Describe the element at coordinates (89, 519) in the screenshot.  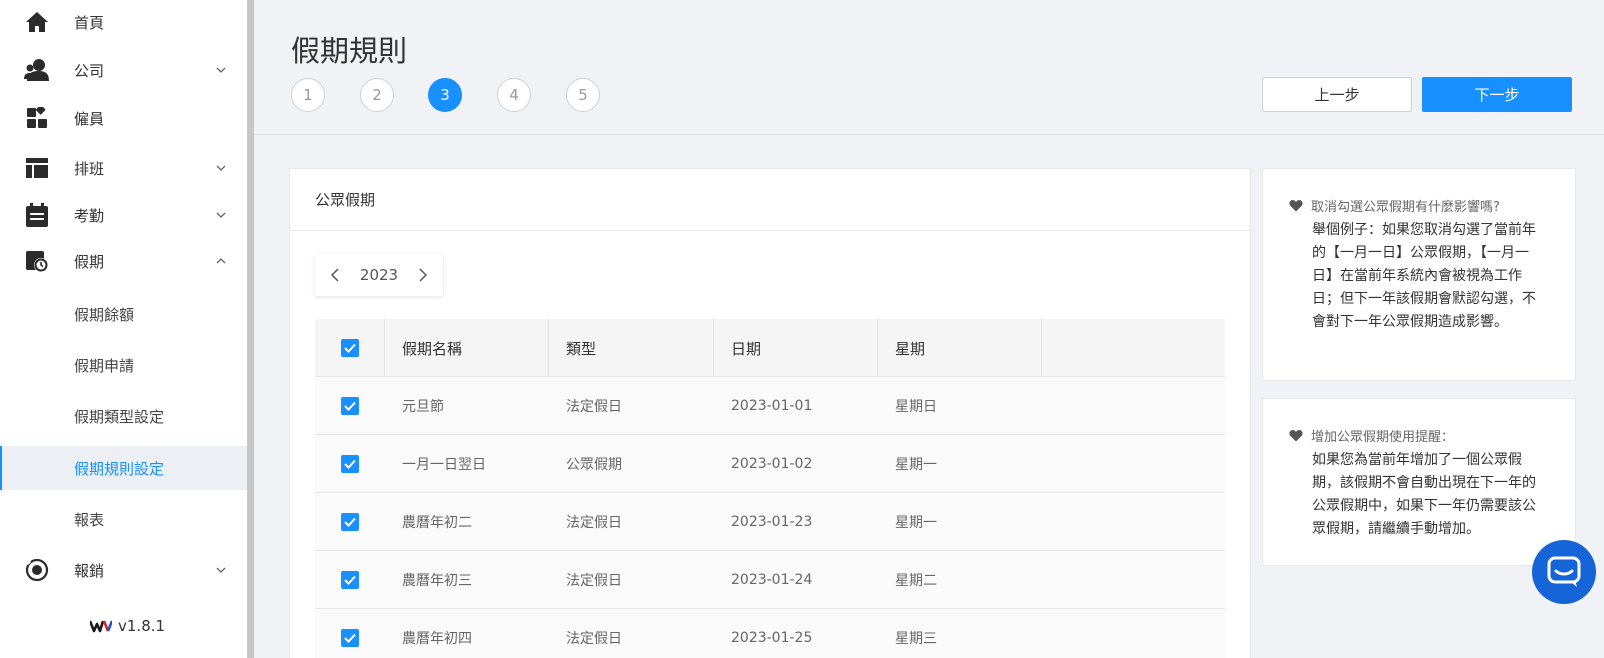
I see `sidebar-subitem-label: 報表` at that location.